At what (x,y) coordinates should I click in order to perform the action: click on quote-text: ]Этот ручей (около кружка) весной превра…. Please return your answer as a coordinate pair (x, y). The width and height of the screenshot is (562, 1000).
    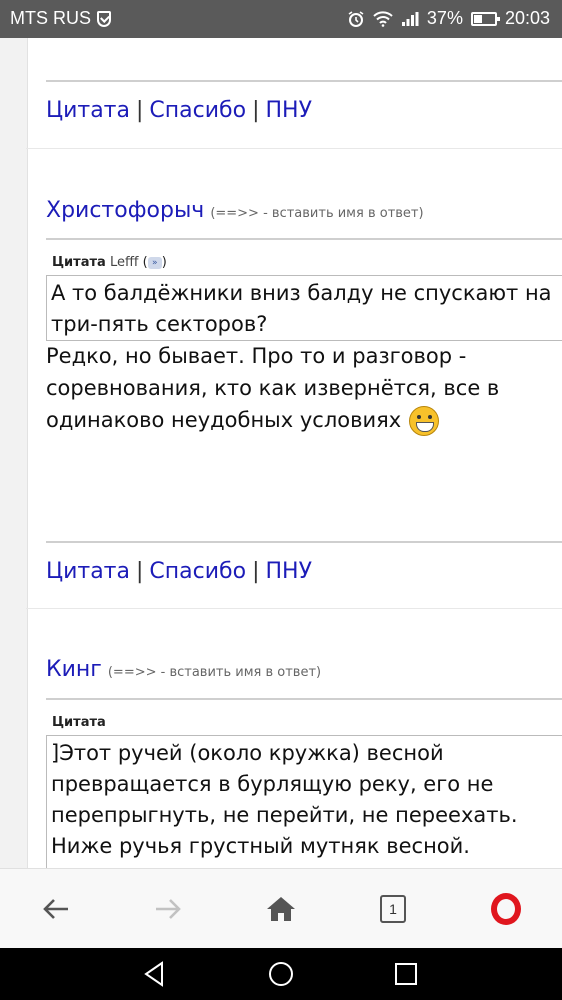
    Looking at the image, I should click on (284, 799).